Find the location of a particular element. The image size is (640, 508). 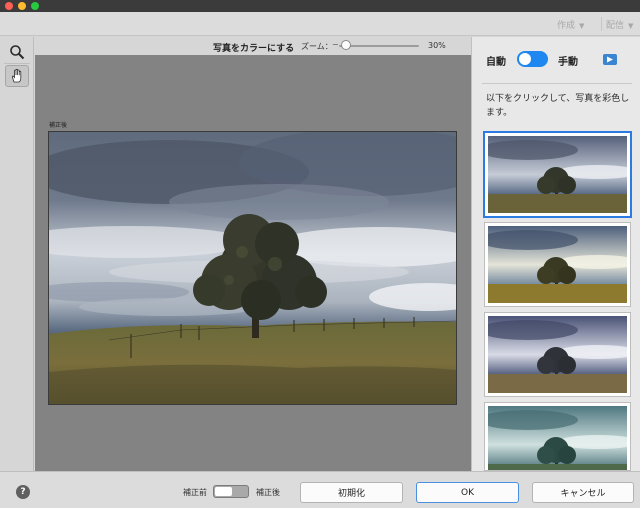

bottom-bar: ? 補正前 補正後 初期化 OK キャンセル is located at coordinates (320, 489).